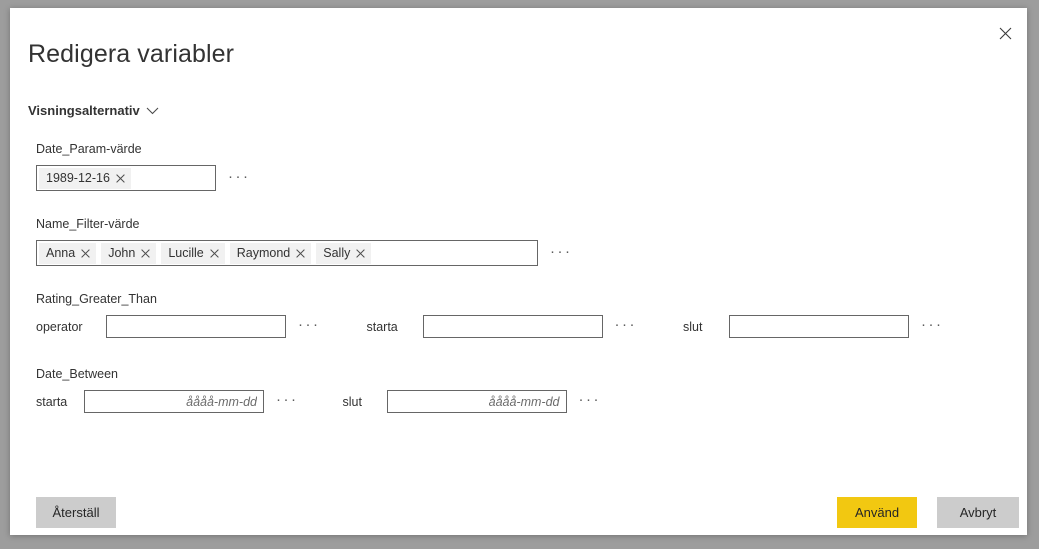 The image size is (1039, 549). I want to click on sublabel-operator: operator, so click(59, 326).